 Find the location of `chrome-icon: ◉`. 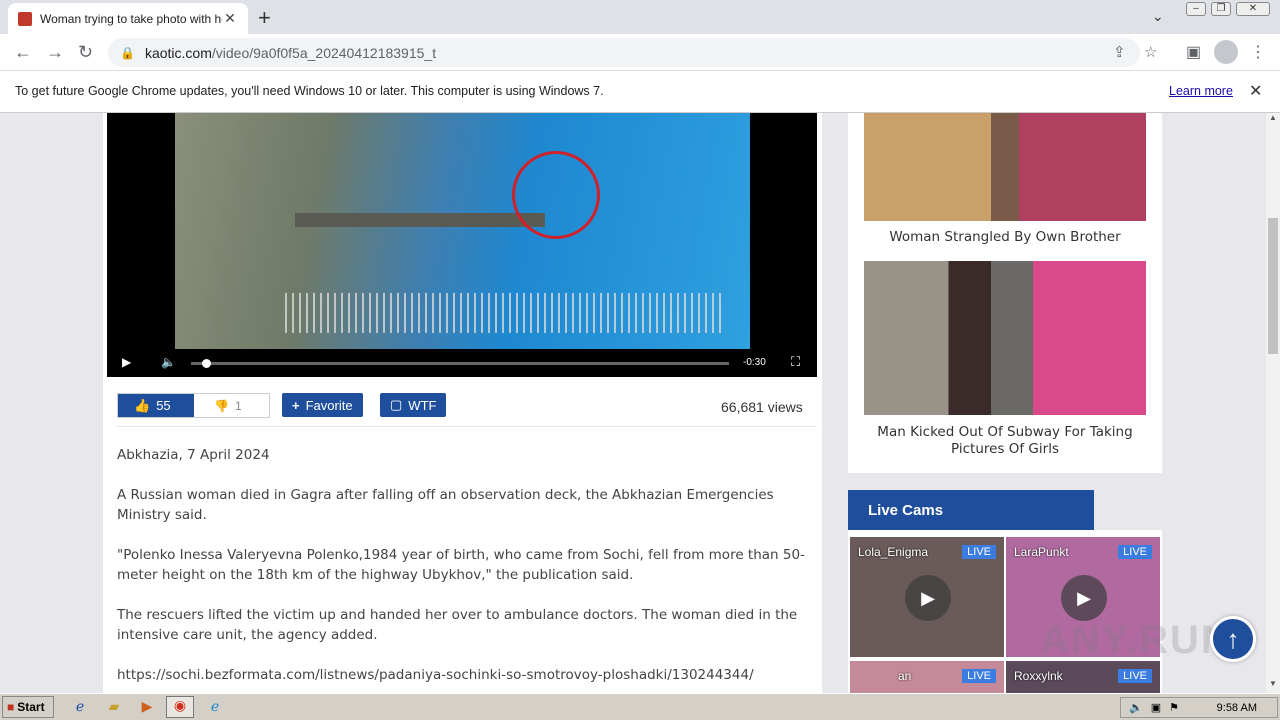

chrome-icon: ◉ is located at coordinates (180, 707).